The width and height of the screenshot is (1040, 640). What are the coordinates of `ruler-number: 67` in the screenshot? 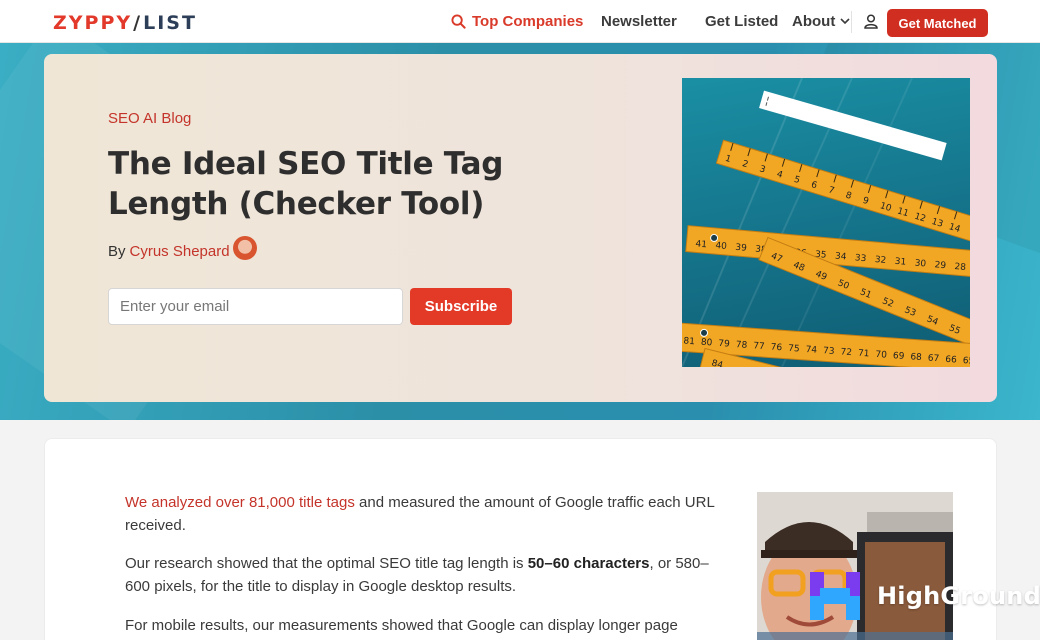 It's located at (933, 359).